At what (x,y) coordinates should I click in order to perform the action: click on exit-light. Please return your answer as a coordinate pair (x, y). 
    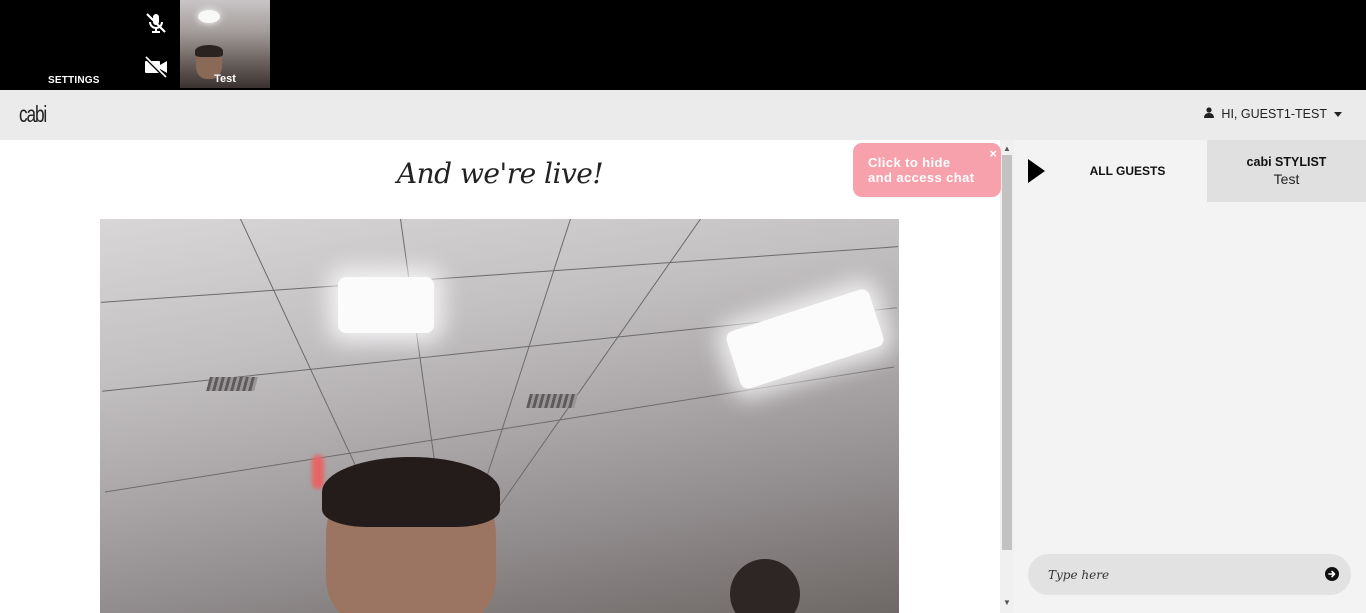
    Looking at the image, I should click on (318, 472).